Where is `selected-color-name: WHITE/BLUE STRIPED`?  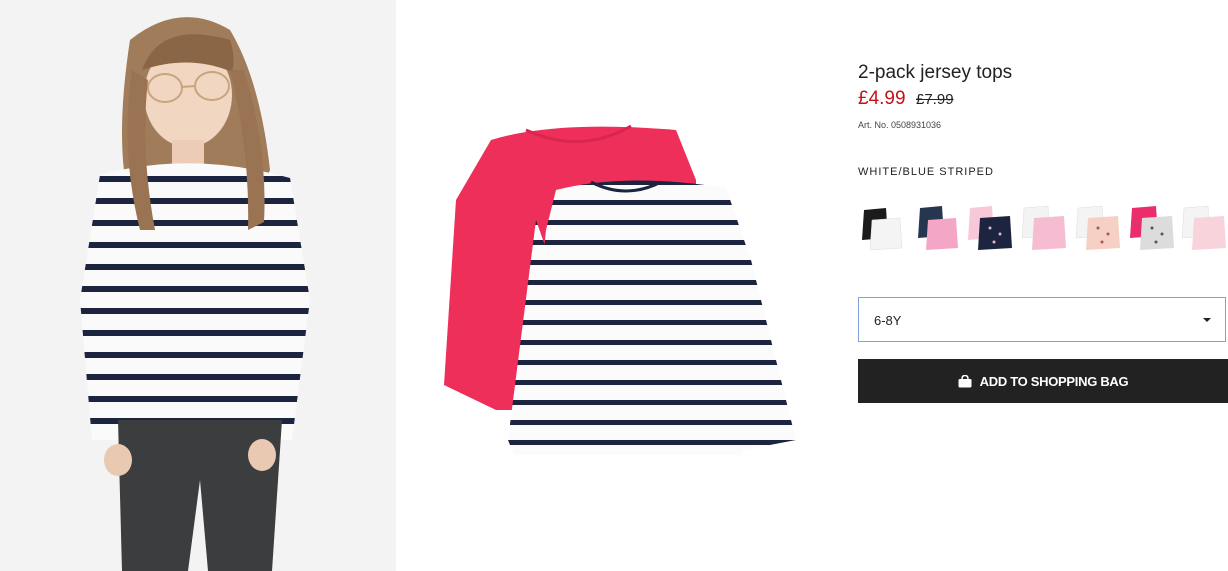 selected-color-name: WHITE/BLUE STRIPED is located at coordinates (926, 172).